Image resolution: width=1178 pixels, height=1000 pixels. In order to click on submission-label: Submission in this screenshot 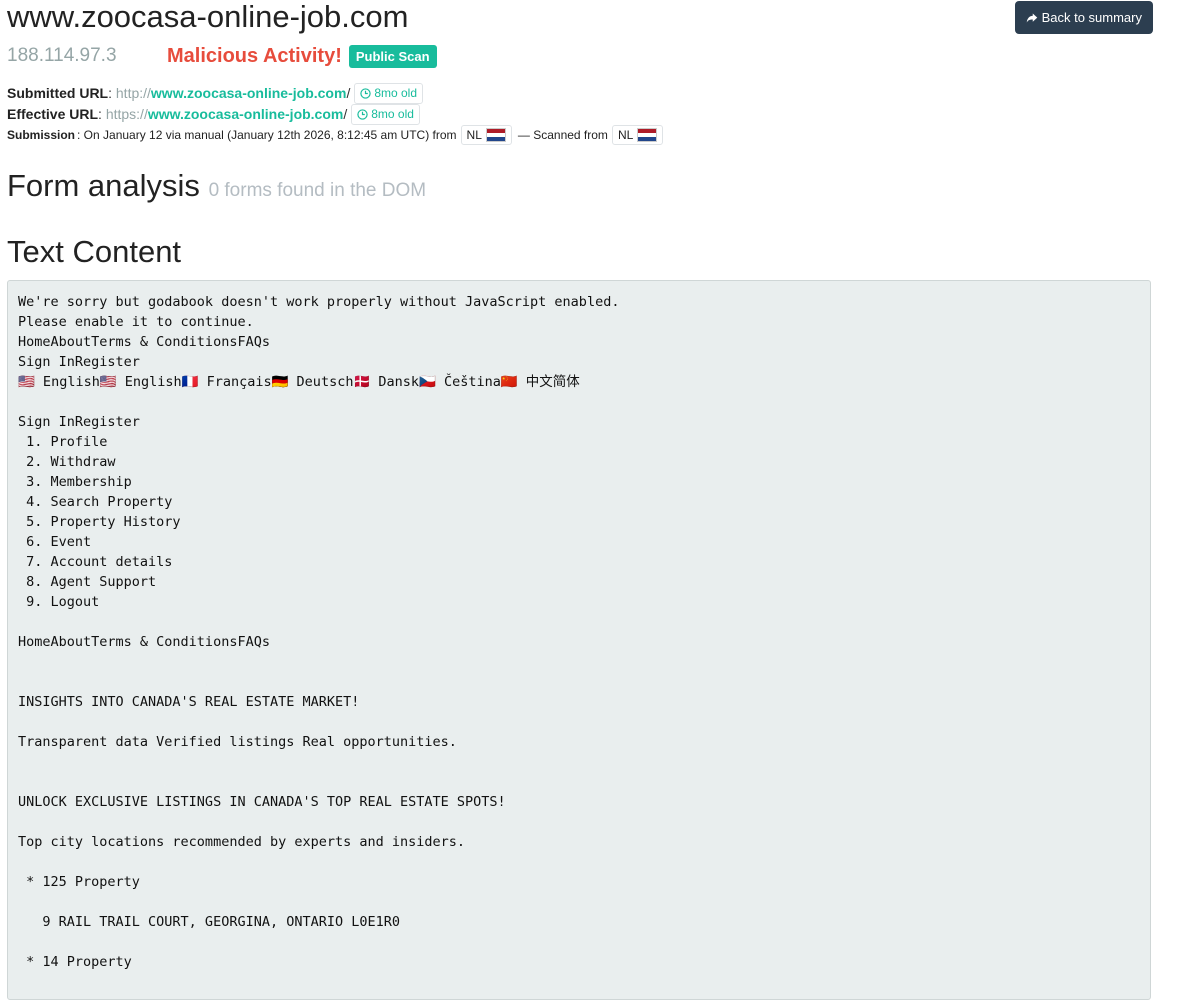, I will do `click(41, 135)`.